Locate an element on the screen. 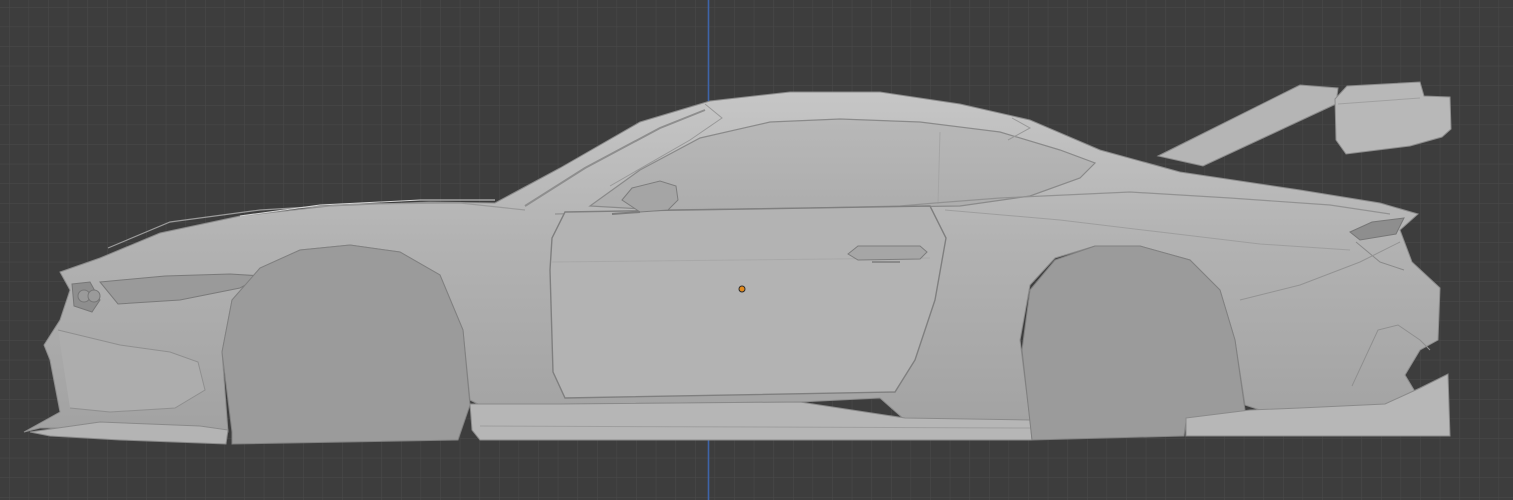 The image size is (1513, 500). front-wheel-arch is located at coordinates (346, 344).